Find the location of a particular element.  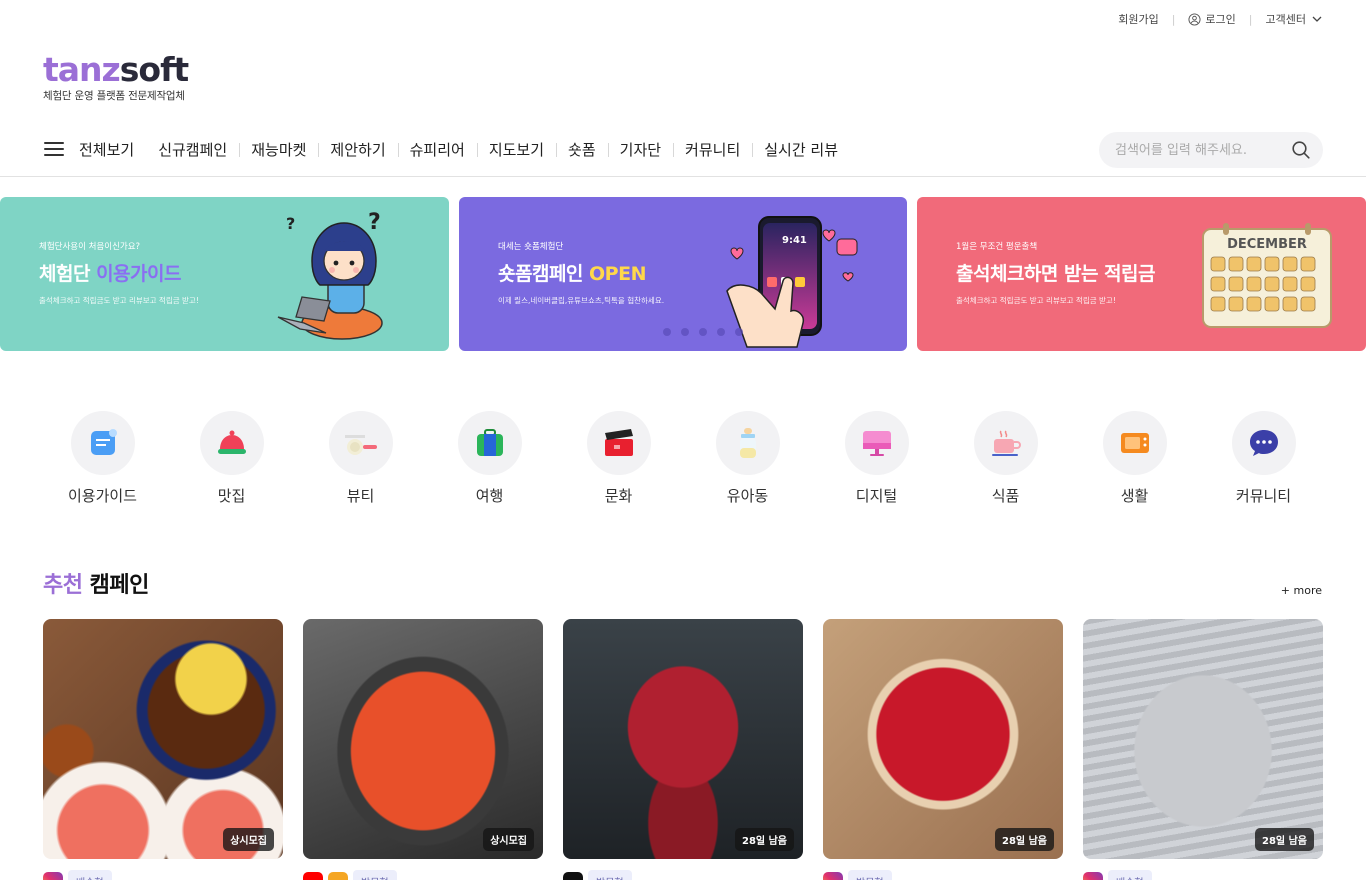

cloche-icon is located at coordinates (231, 442).